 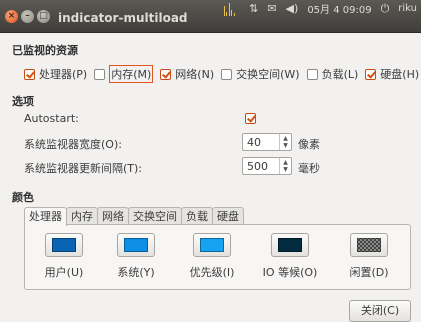 I want to click on checkbox-memory-box, so click(x=100, y=74).